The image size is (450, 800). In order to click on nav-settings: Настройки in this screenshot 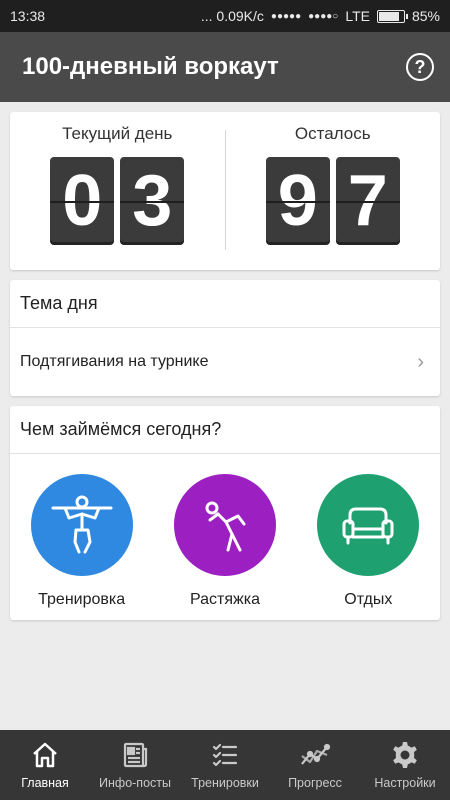, I will do `click(405, 765)`.